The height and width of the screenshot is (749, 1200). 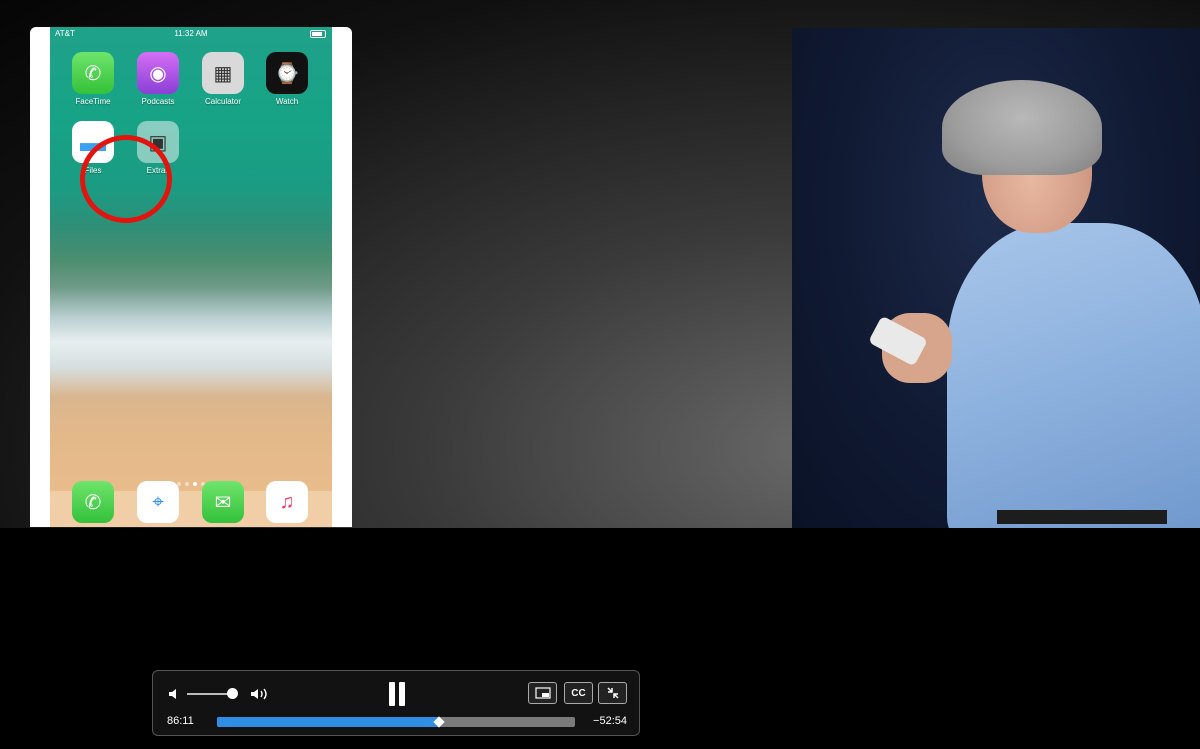 I want to click on watch-icon: ⌚, so click(x=287, y=73).